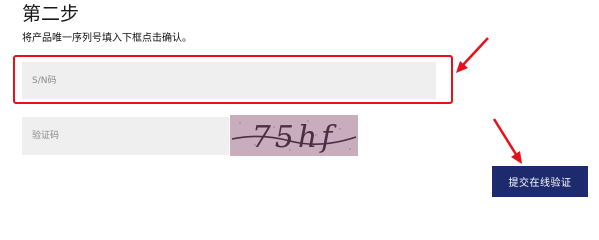  Describe the element at coordinates (107, 38) in the screenshot. I see `instruction-text: 将产品唯一序列号填入下框点击确认。` at that location.